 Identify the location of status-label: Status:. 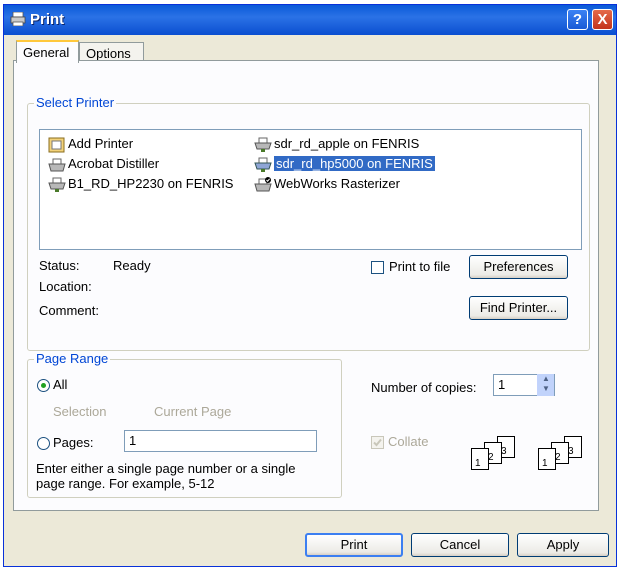
(59, 265).